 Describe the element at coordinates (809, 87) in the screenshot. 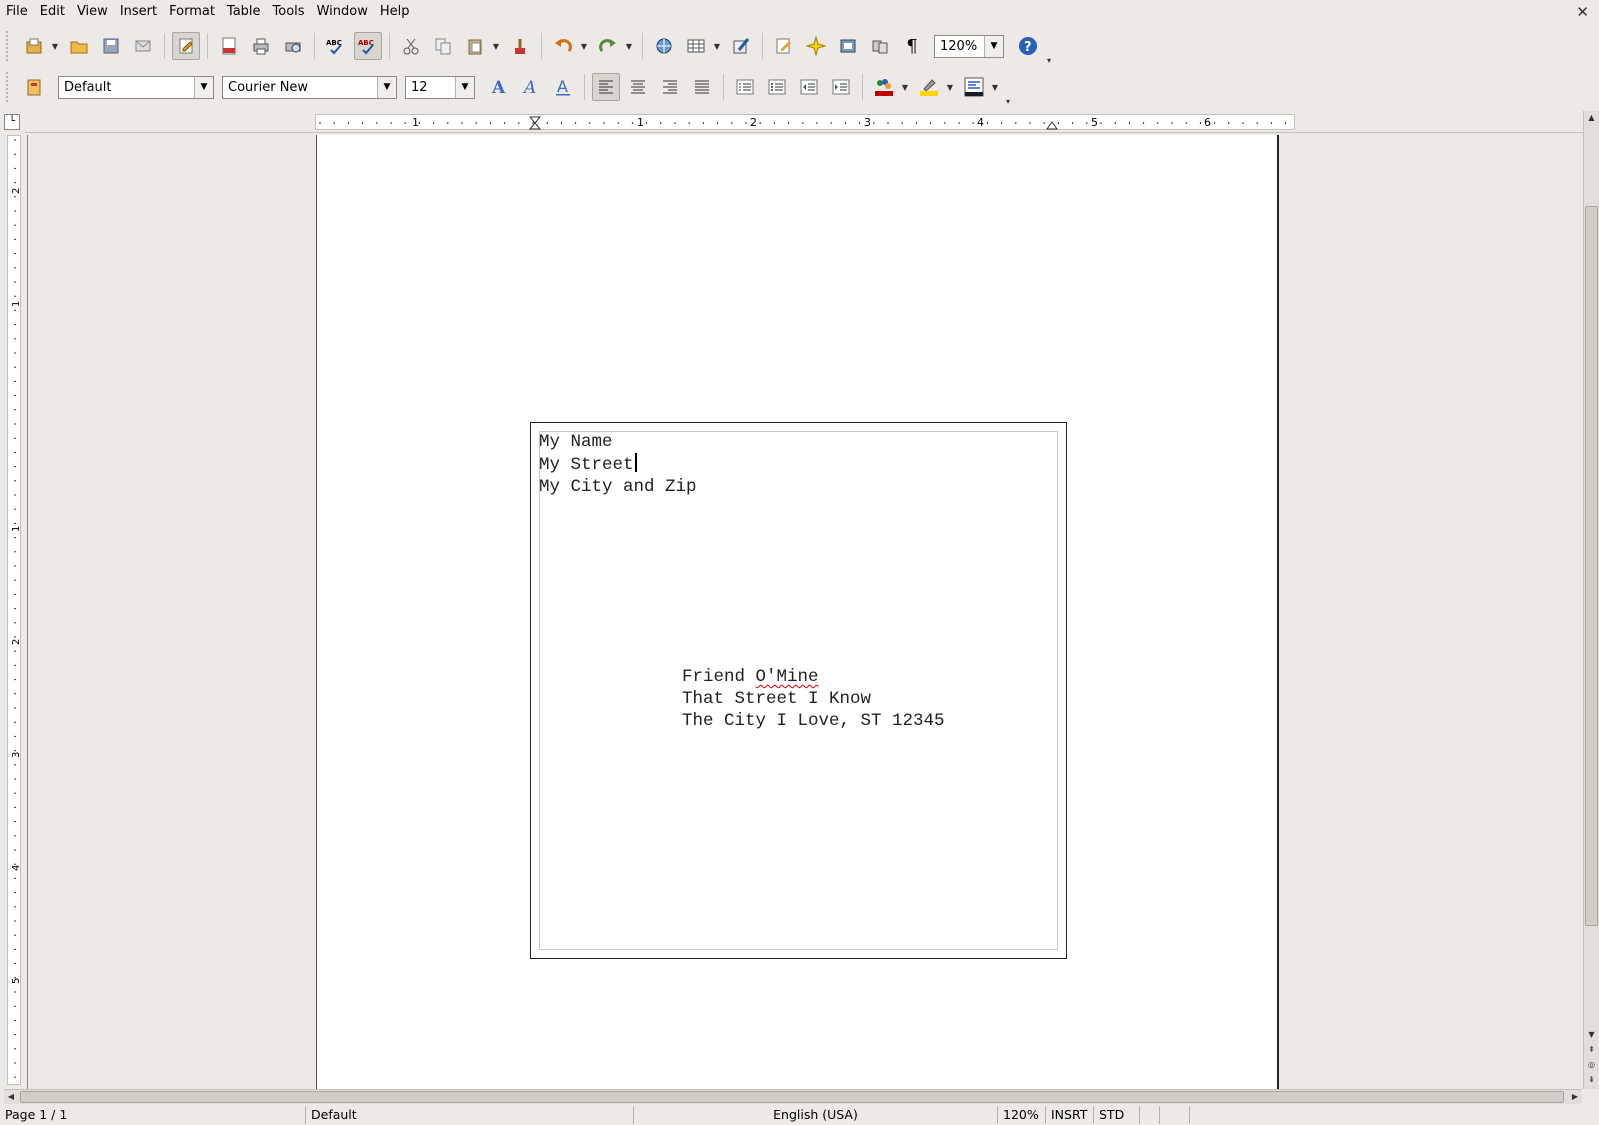

I see `decrease-indent-button` at that location.